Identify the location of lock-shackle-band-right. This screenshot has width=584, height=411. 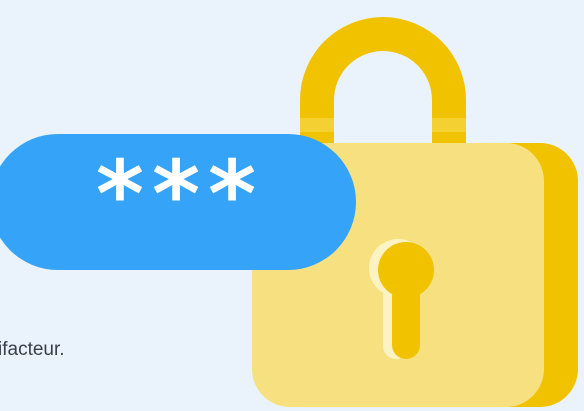
(449, 125).